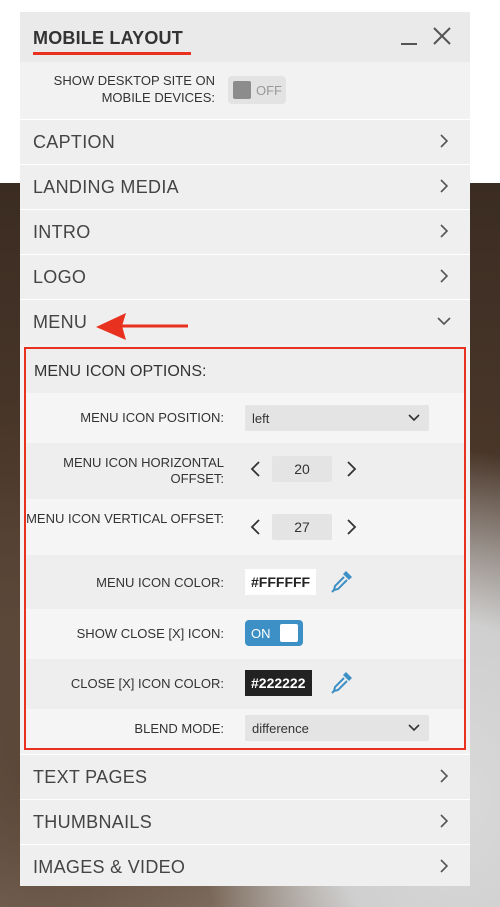  What do you see at coordinates (93, 822) in the screenshot?
I see `section-label: THUMBNAILS` at bounding box center [93, 822].